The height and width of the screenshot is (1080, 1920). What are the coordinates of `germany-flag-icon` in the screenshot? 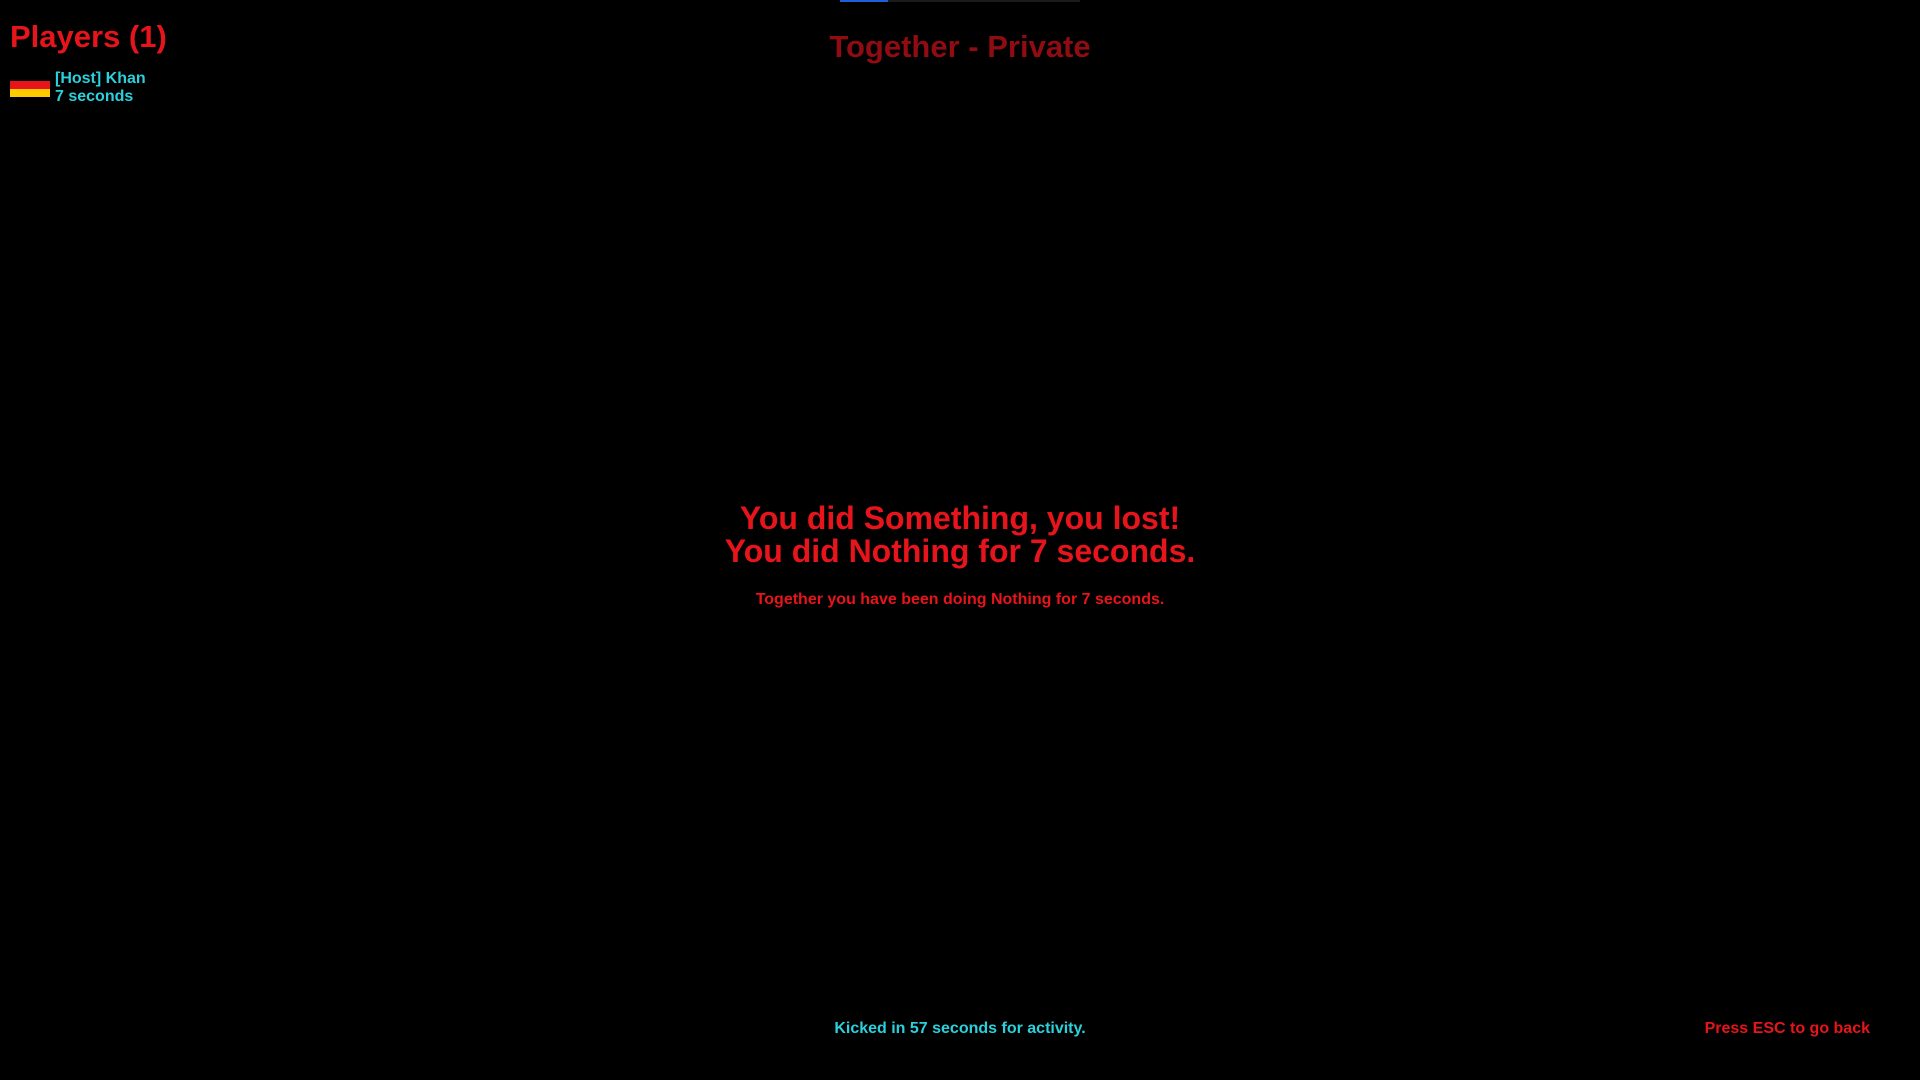 It's located at (30, 89).